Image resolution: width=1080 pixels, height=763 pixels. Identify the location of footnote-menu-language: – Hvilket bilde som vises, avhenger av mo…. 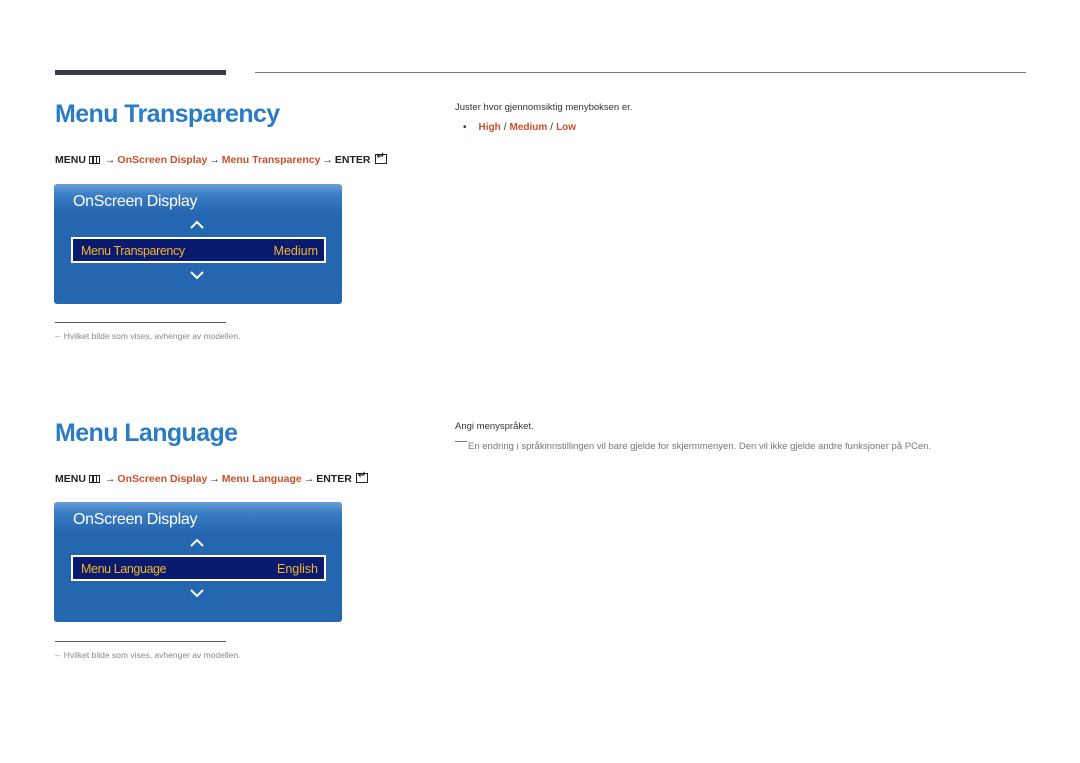
(147, 655).